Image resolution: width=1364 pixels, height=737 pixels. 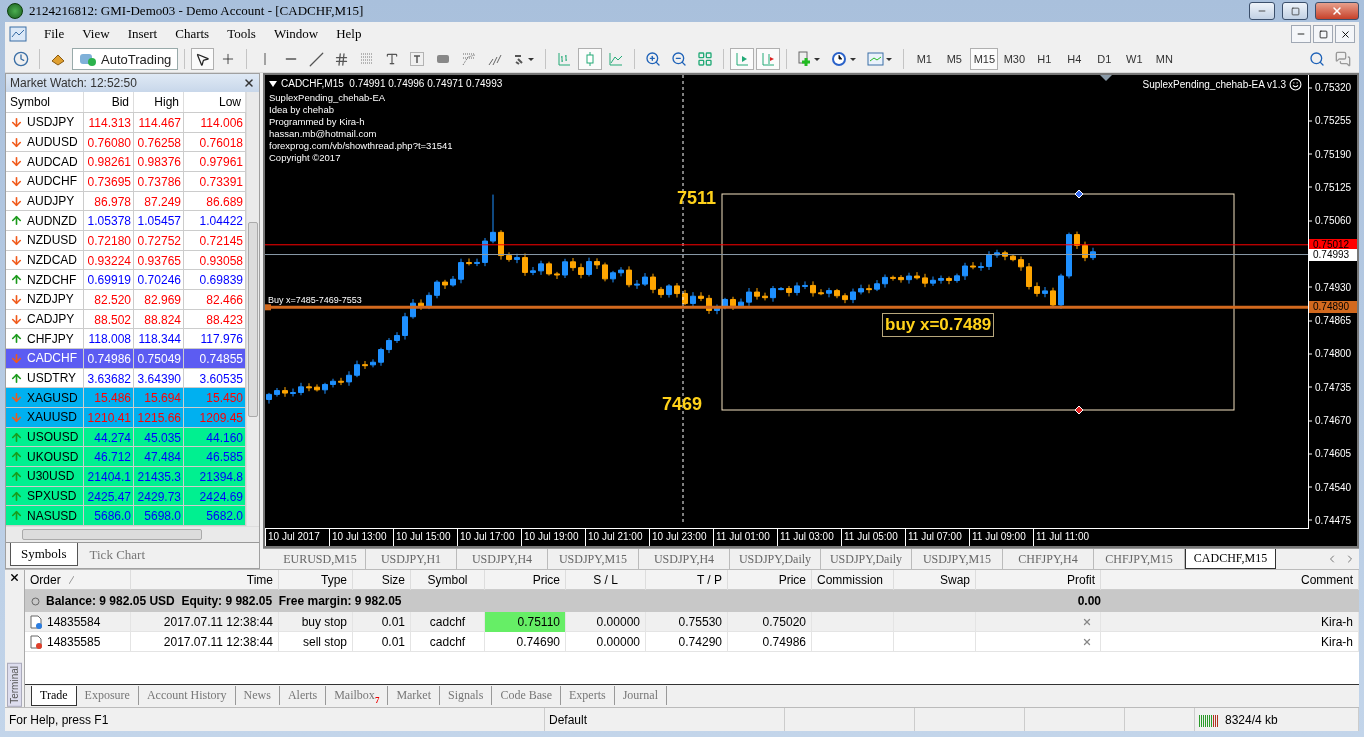 I want to click on cursor-icon, so click(x=203, y=59).